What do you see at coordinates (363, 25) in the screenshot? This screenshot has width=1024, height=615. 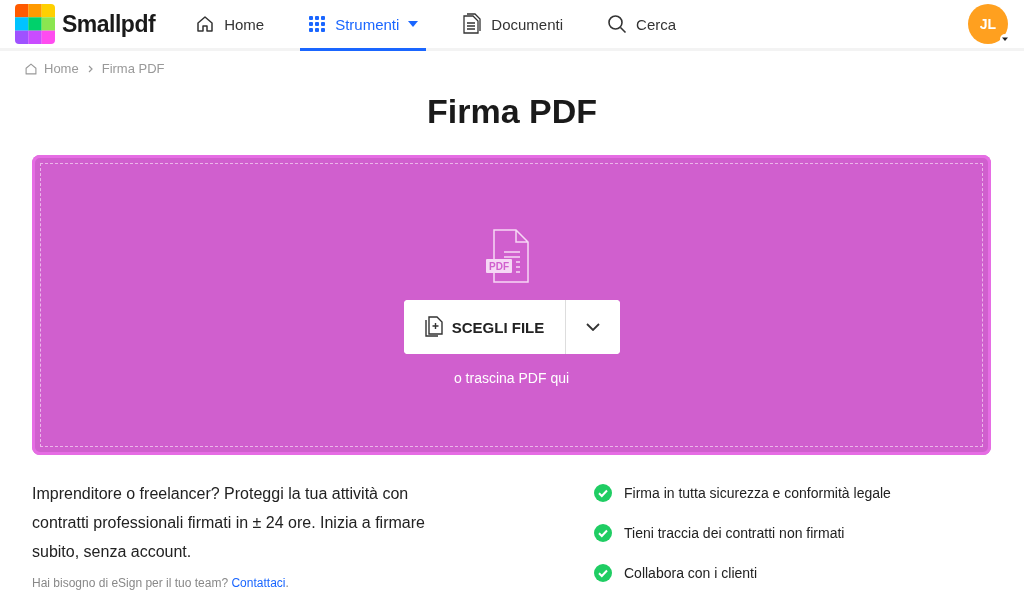 I see `nav-tab: Strumenti` at bounding box center [363, 25].